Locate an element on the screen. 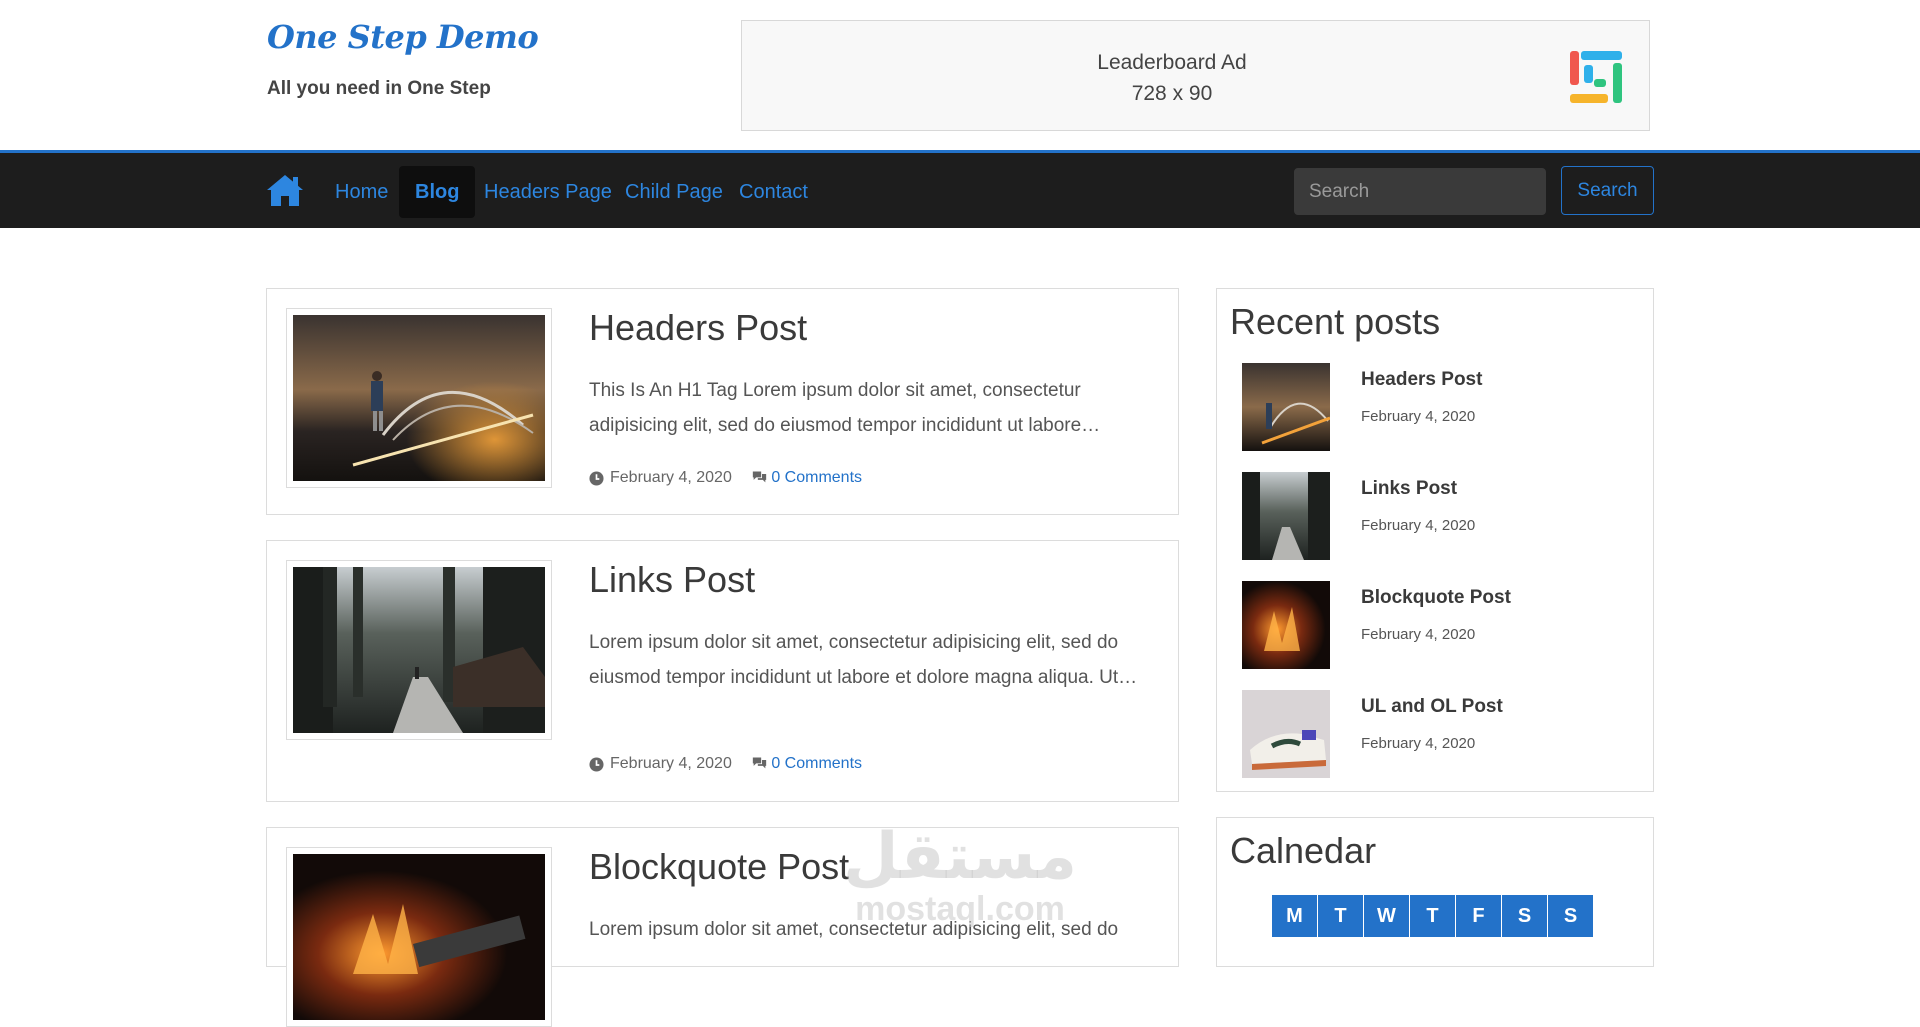  site-tagline: All you need in One Step is located at coordinates (379, 88).